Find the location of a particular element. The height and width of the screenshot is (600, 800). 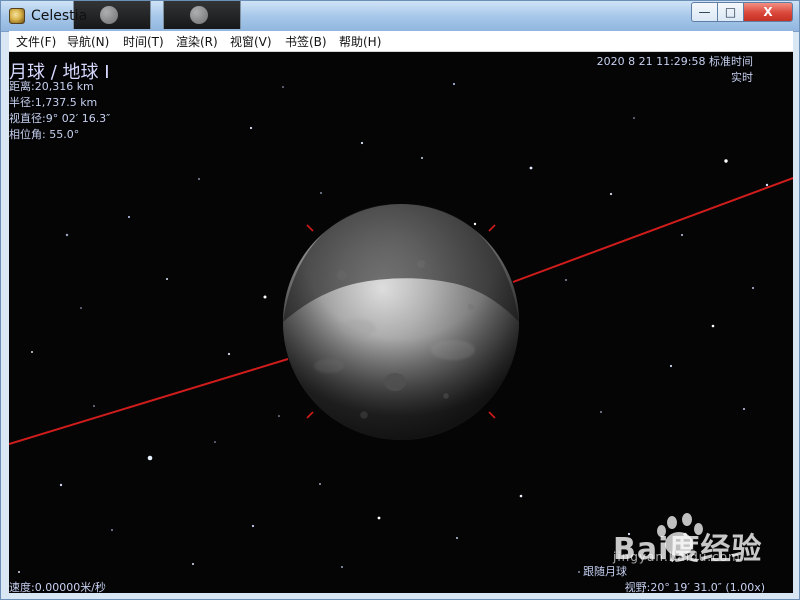

moon is located at coordinates (401, 321).